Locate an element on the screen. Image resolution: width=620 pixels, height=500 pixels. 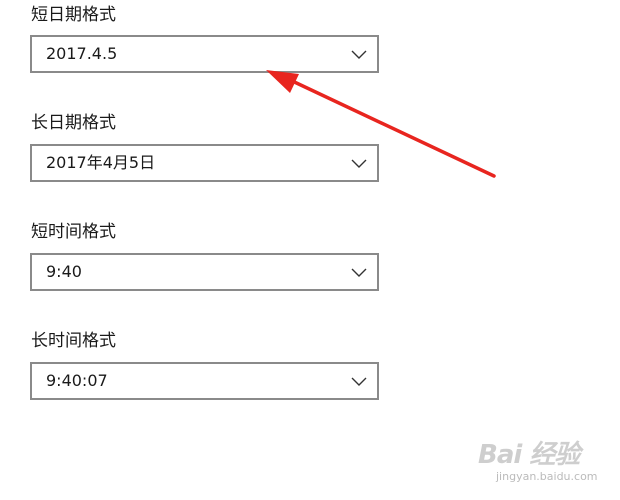
watermark-url: jingyan.baidu.com is located at coordinates (547, 476).